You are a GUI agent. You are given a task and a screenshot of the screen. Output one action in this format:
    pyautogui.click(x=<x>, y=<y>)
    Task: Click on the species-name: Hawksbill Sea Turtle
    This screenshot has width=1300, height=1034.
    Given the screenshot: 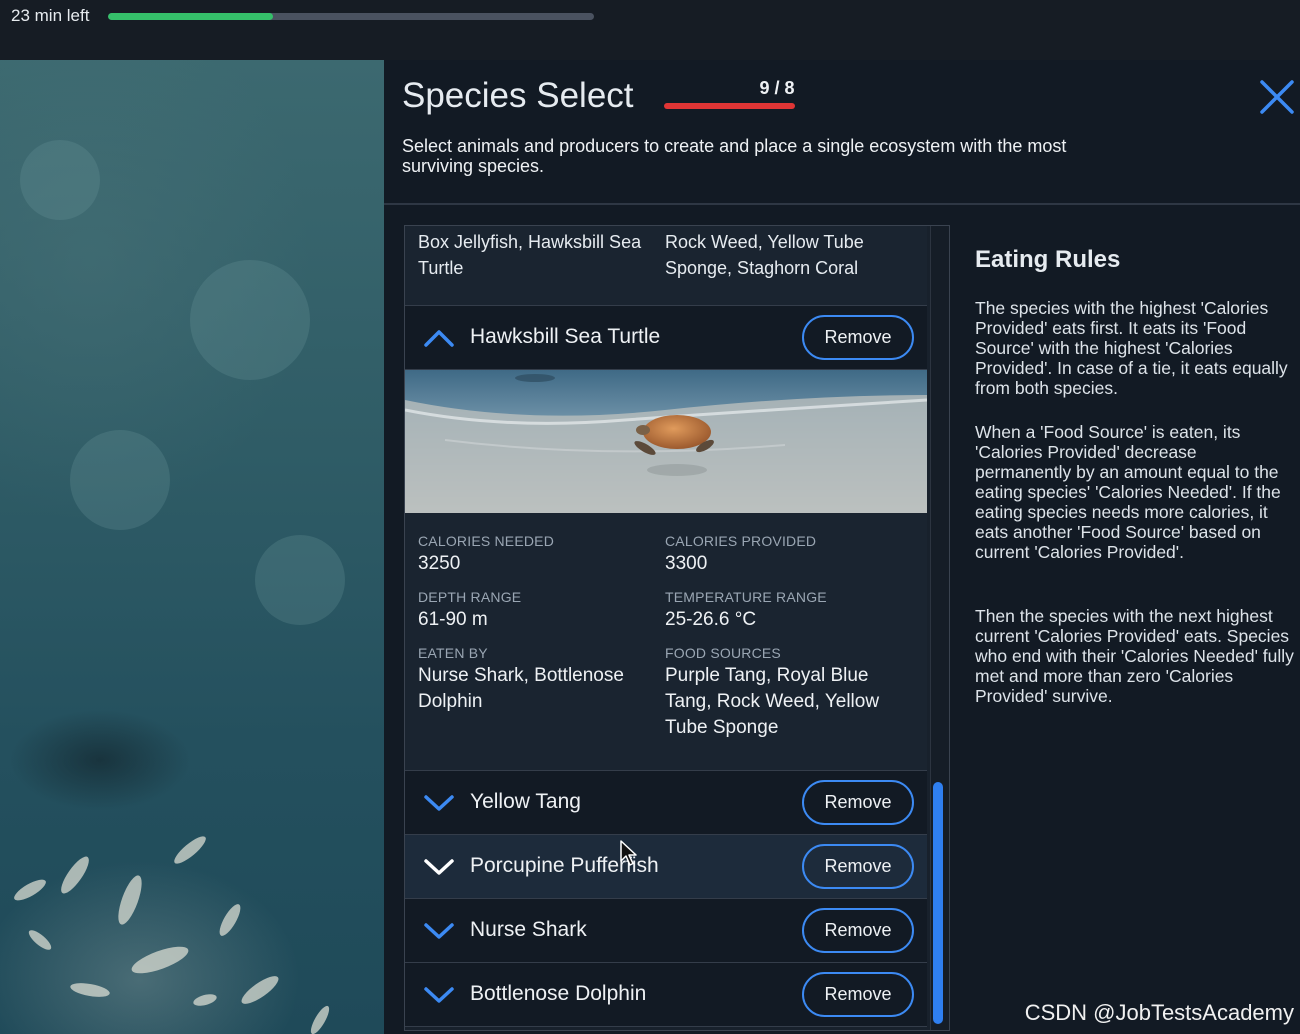 What is the action you would take?
    pyautogui.click(x=565, y=336)
    